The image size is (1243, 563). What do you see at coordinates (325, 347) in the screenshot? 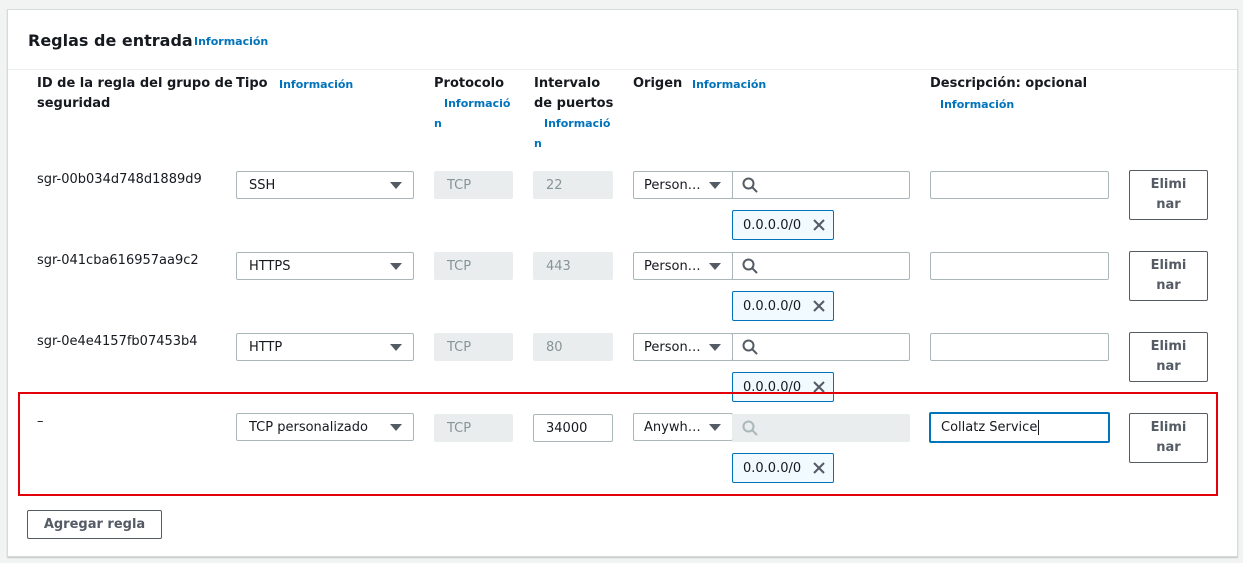
I see `type-select: HTTP` at bounding box center [325, 347].